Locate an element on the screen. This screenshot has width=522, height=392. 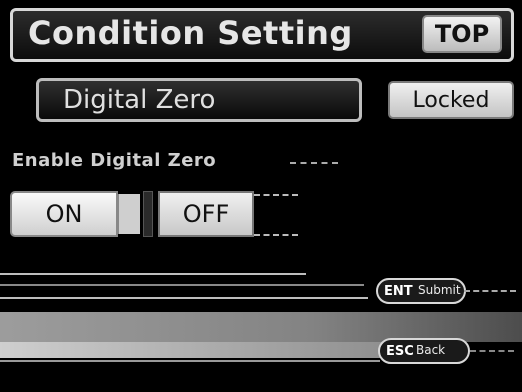
on-button-indicator is located at coordinates (129, 214).